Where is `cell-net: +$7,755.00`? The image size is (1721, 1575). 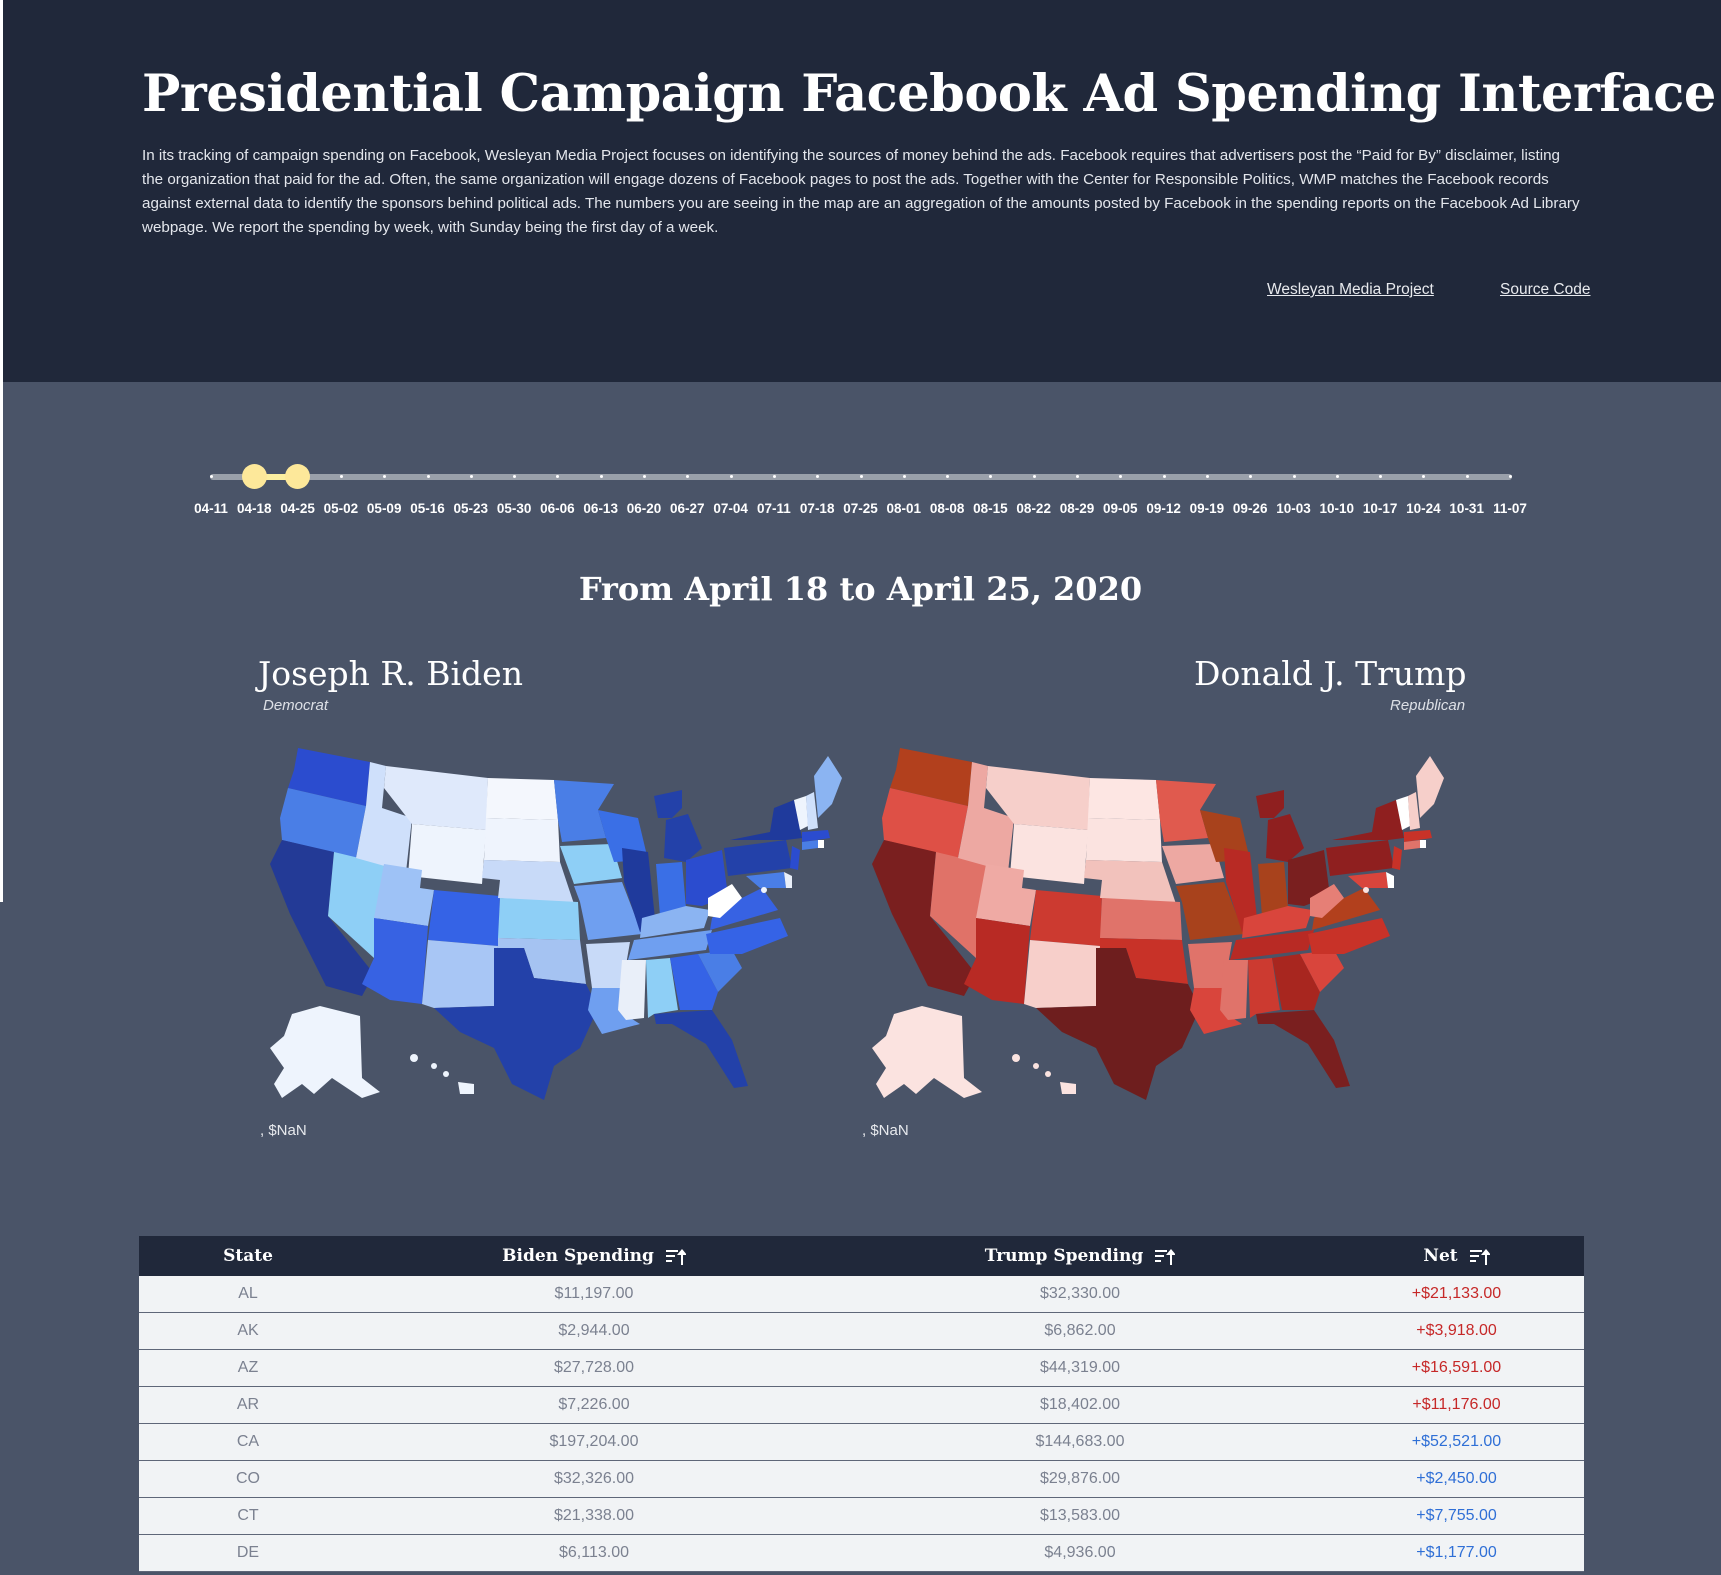
cell-net: +$7,755.00 is located at coordinates (1456, 1515).